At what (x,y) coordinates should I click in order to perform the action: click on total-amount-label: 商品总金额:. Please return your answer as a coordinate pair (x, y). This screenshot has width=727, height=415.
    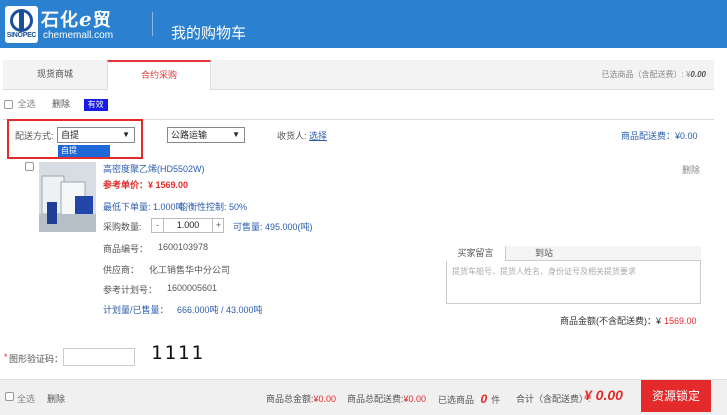
    Looking at the image, I should click on (290, 399).